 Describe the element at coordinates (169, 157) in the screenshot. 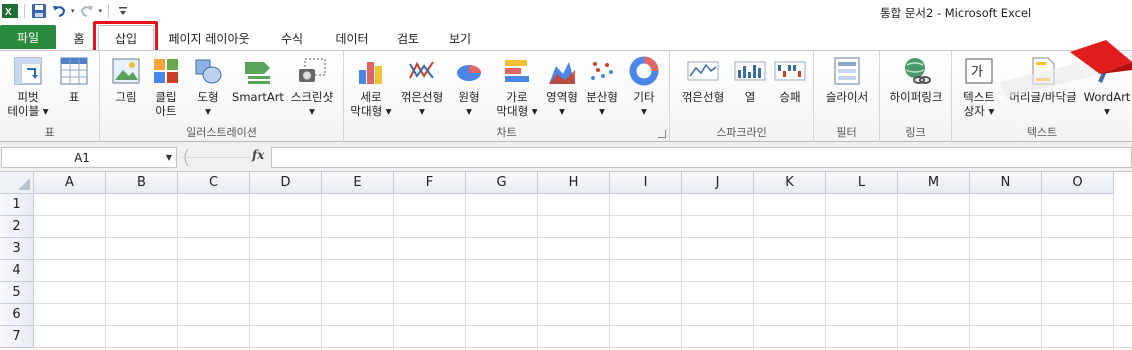

I see `name-box-dropdown-icon: ▼` at that location.